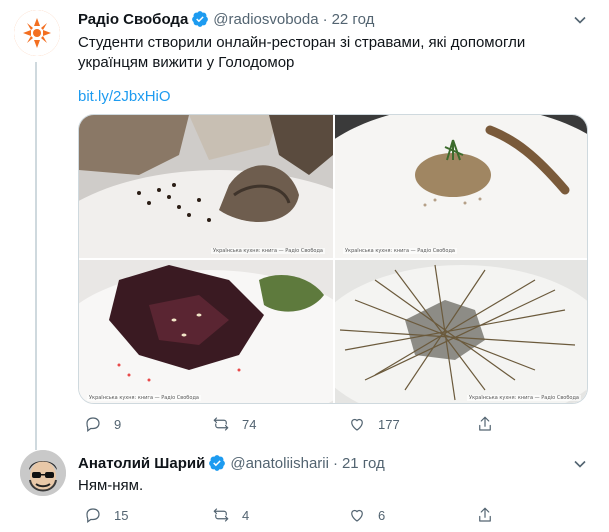  I want to click on tweet1-retweet-button: 74, so click(234, 424).